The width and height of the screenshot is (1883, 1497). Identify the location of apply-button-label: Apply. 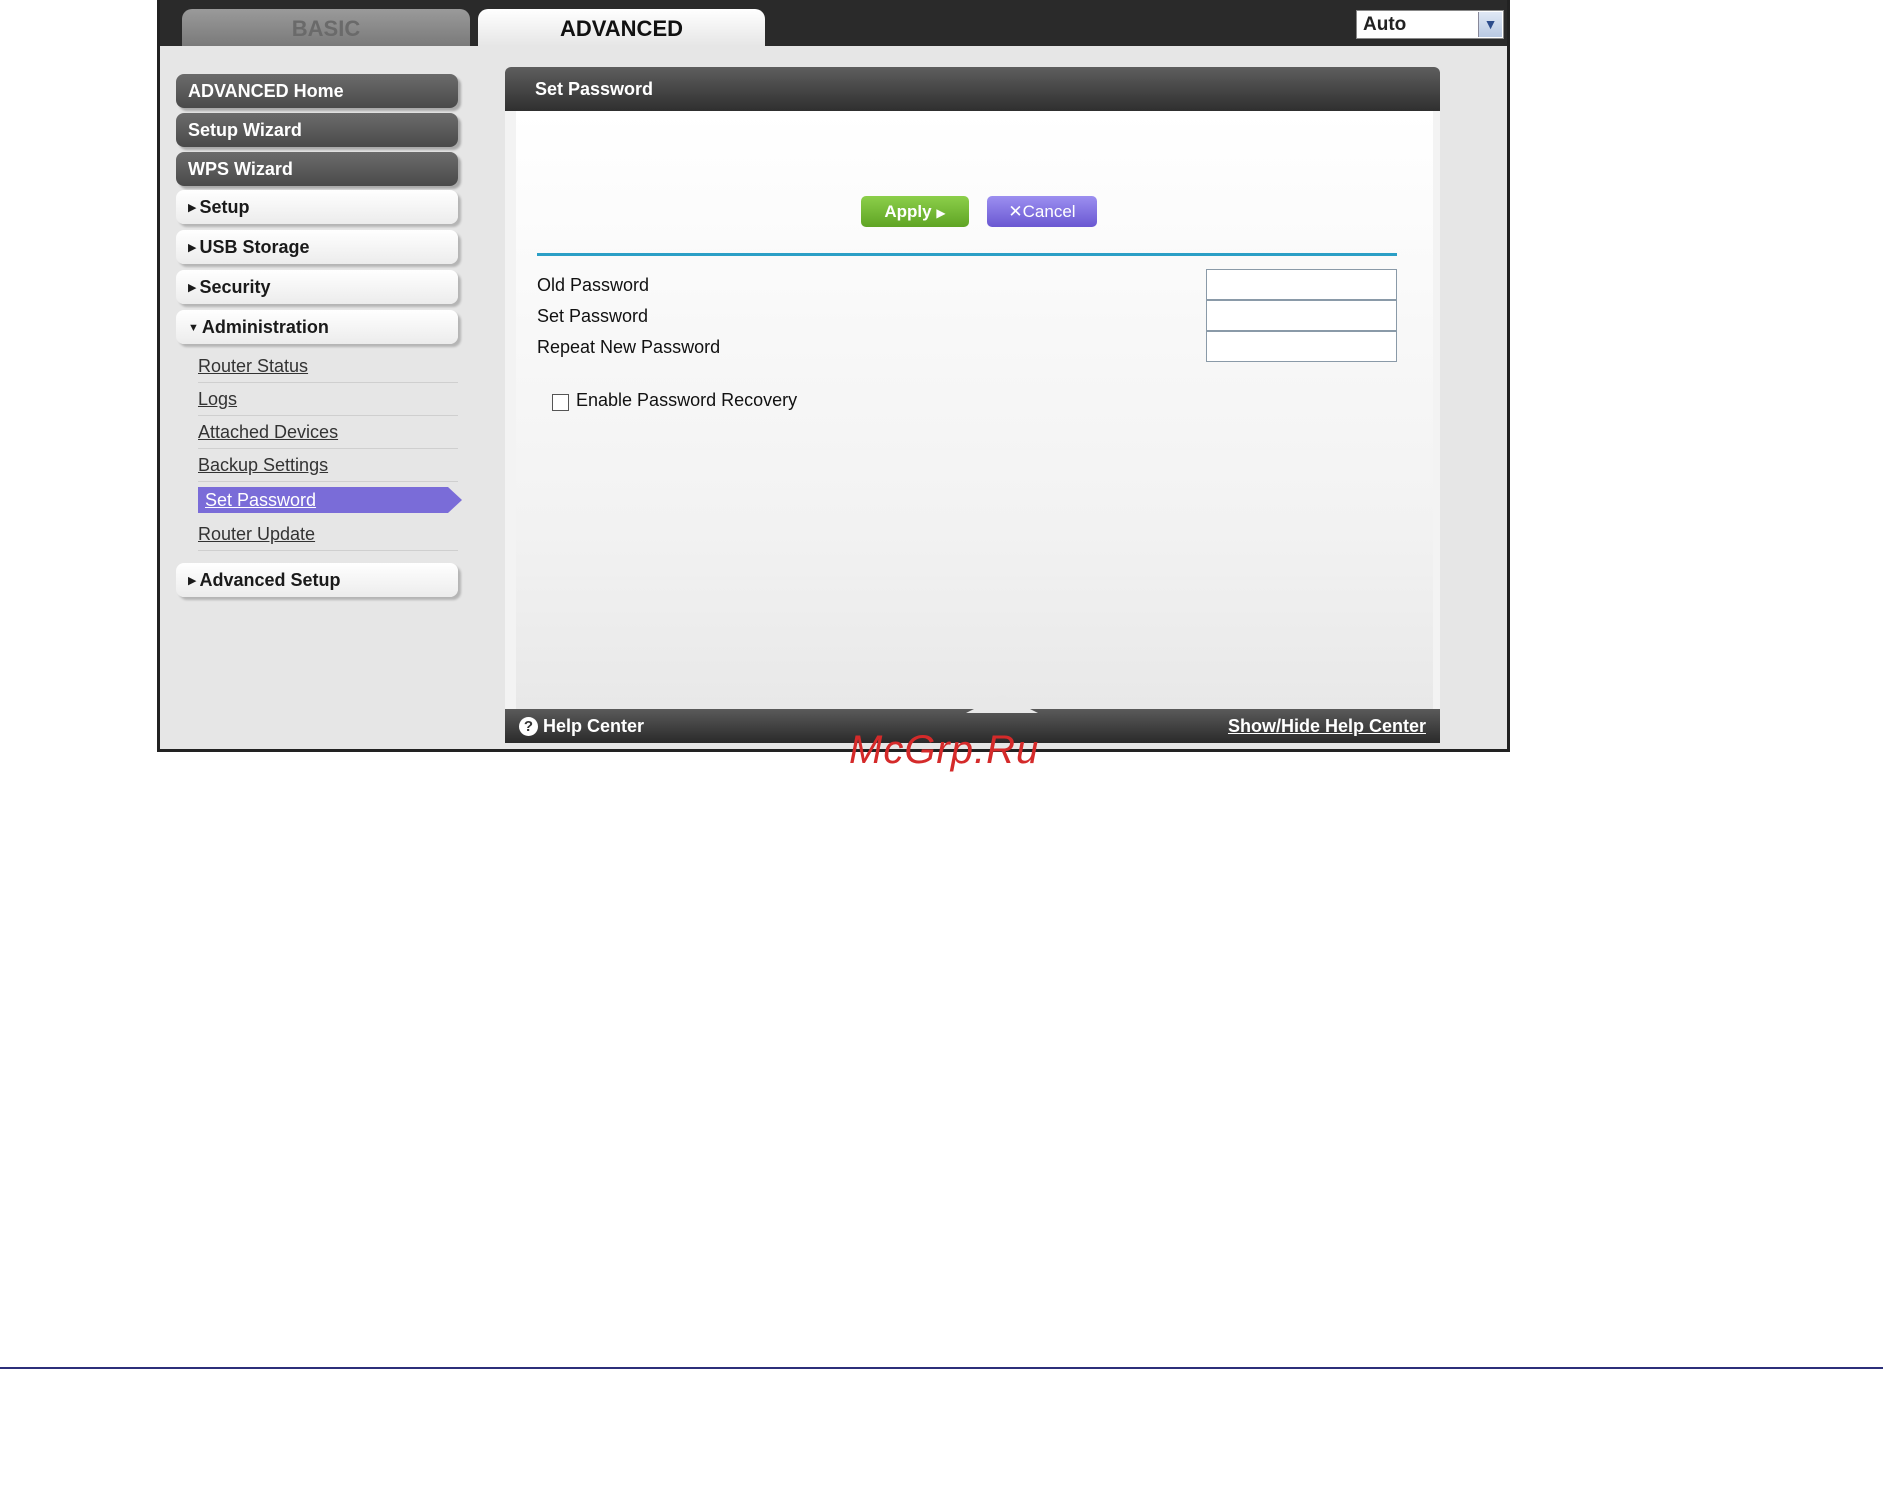
(908, 211).